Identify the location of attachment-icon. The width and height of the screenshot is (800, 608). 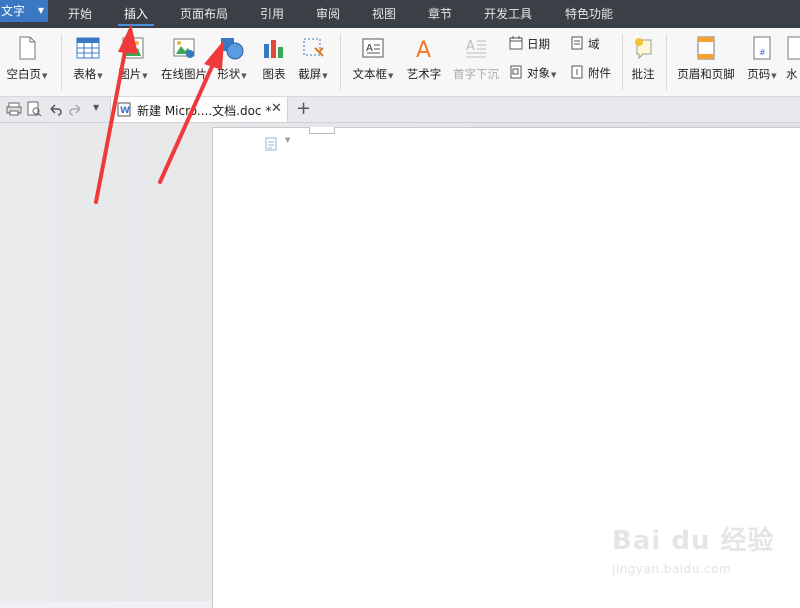
(577, 72).